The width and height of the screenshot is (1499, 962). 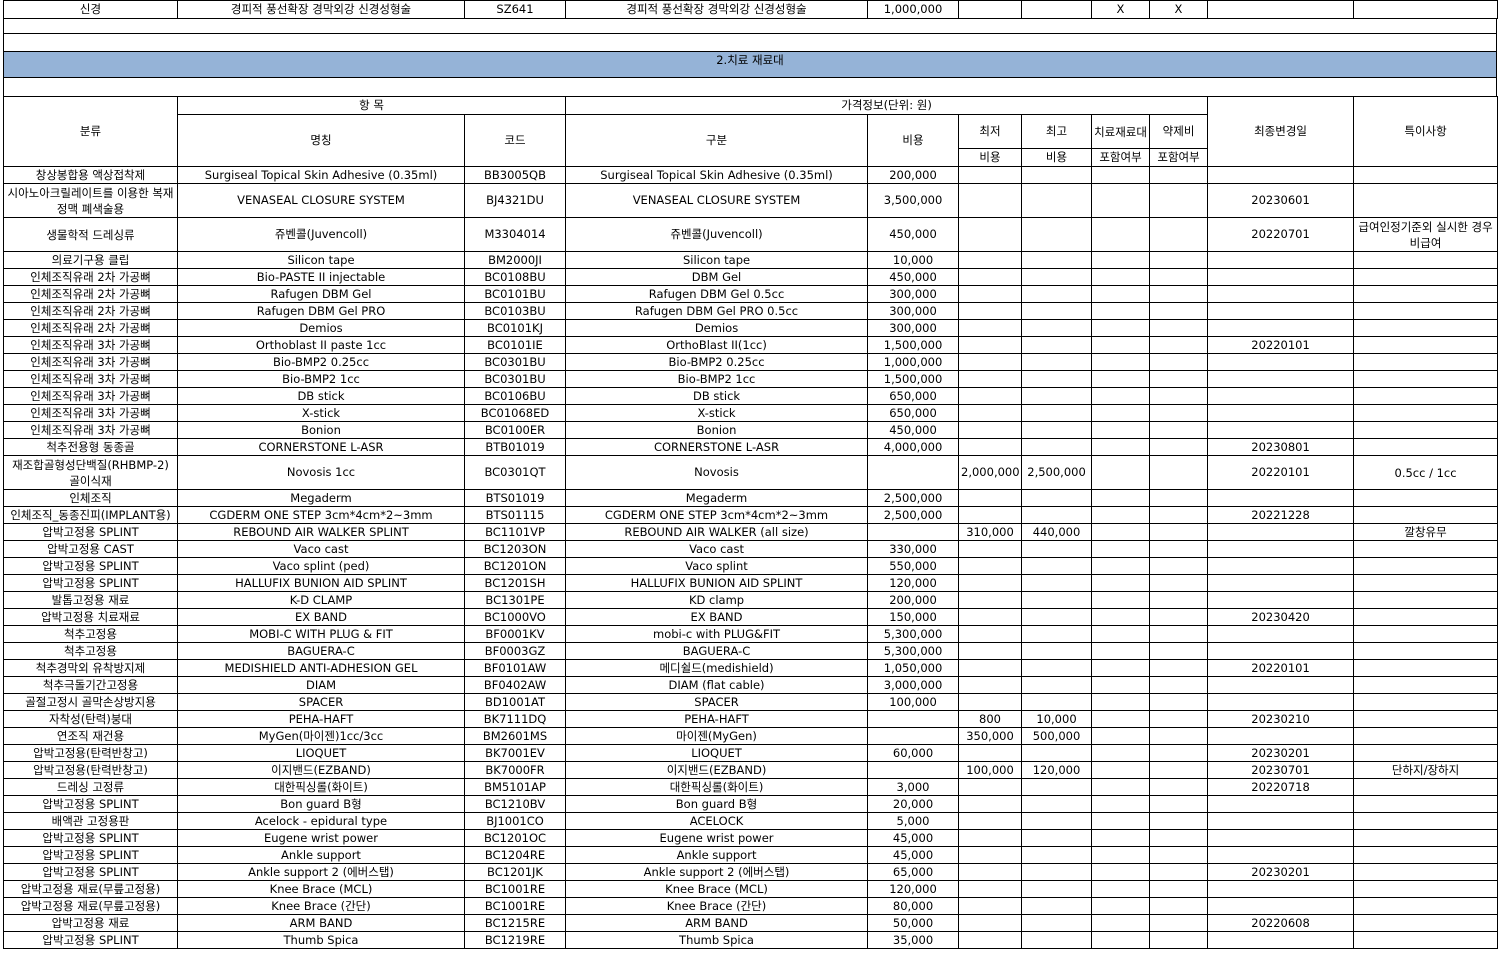 I want to click on cell-category: 압박고정용 재료, so click(x=90, y=923).